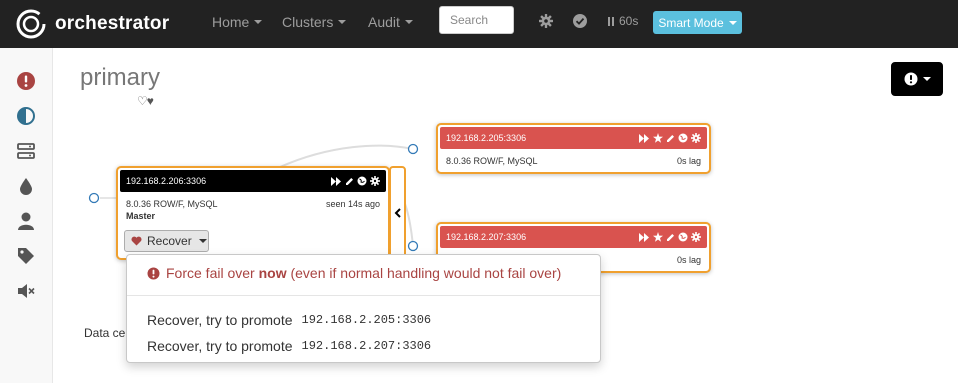 Image resolution: width=958 pixels, height=383 pixels. I want to click on instance-host: 192.168.2.205:3306, so click(486, 138).